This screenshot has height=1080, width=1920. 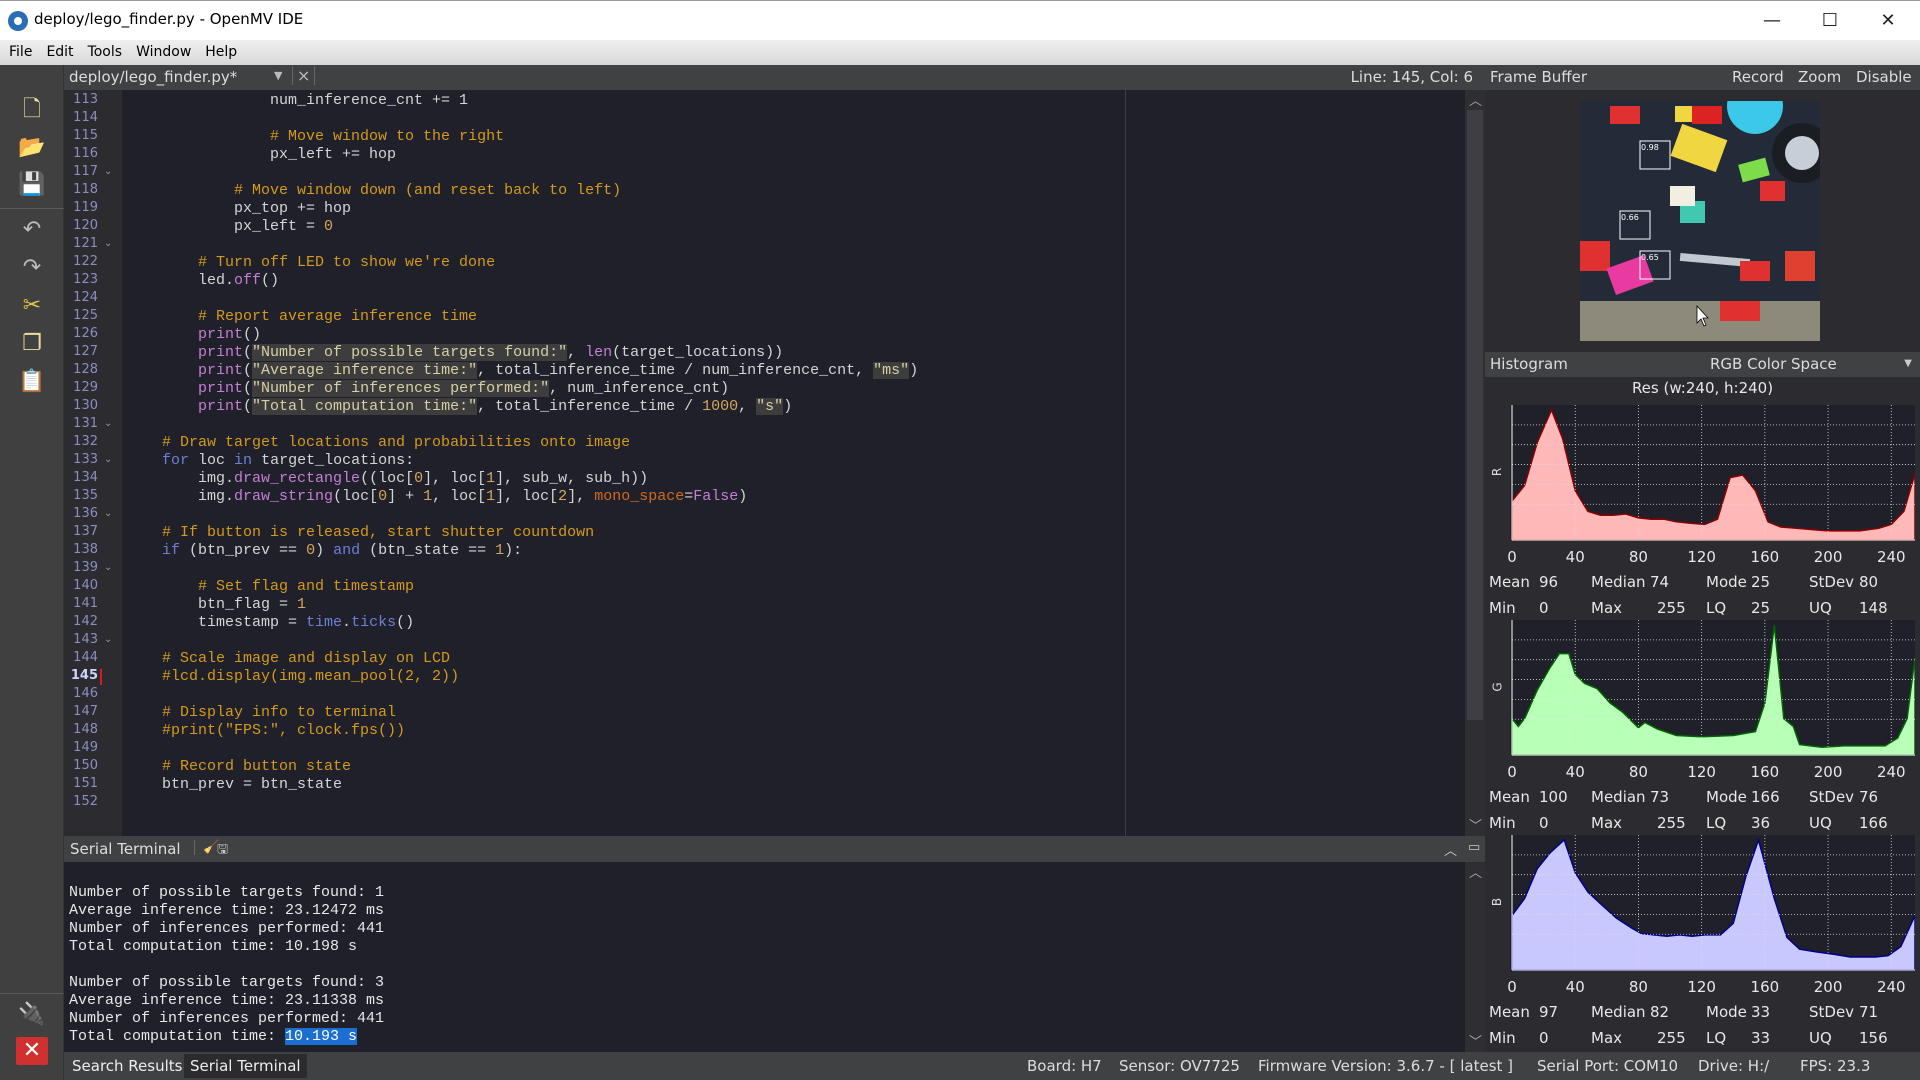 I want to click on firmware-status: Firmware Version: 3.6.7 - [ latest ], so click(x=1385, y=1066).